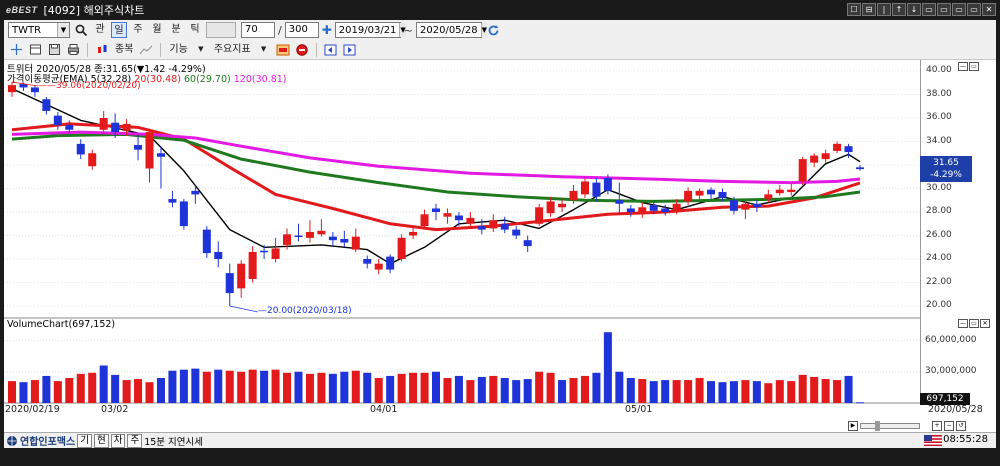 Image resolution: width=1000 pixels, height=466 pixels. I want to click on function-menu: 기능, so click(178, 50).